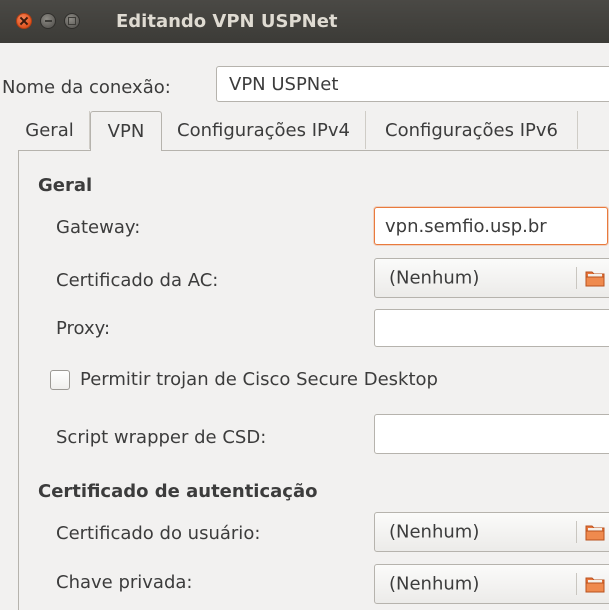 The width and height of the screenshot is (609, 610). Describe the element at coordinates (50, 130) in the screenshot. I see `tab-geral: Geral` at that location.